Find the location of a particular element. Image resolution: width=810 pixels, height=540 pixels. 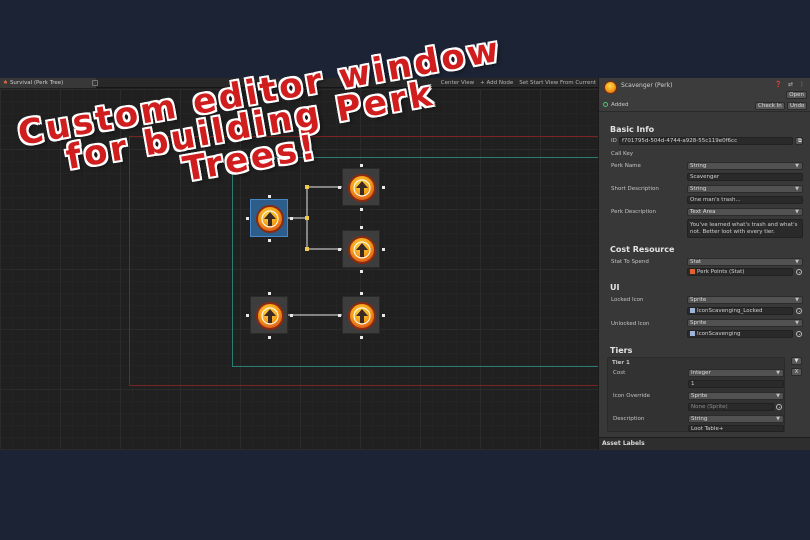

perk-tree-icon: ♠ is located at coordinates (5, 83).